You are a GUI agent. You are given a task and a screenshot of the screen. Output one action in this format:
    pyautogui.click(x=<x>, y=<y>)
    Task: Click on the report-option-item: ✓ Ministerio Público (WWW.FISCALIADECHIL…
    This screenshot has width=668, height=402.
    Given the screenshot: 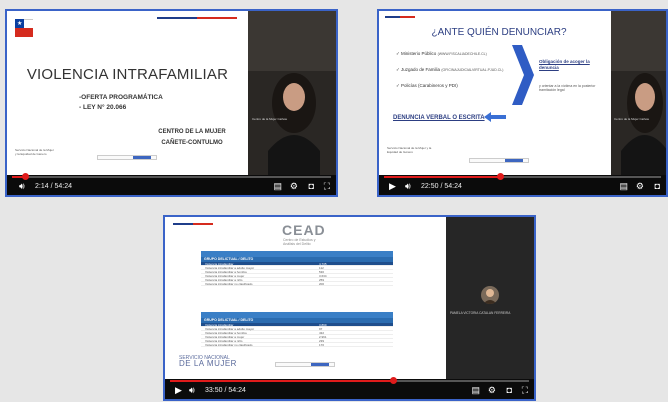 What is the action you would take?
    pyautogui.click(x=441, y=53)
    